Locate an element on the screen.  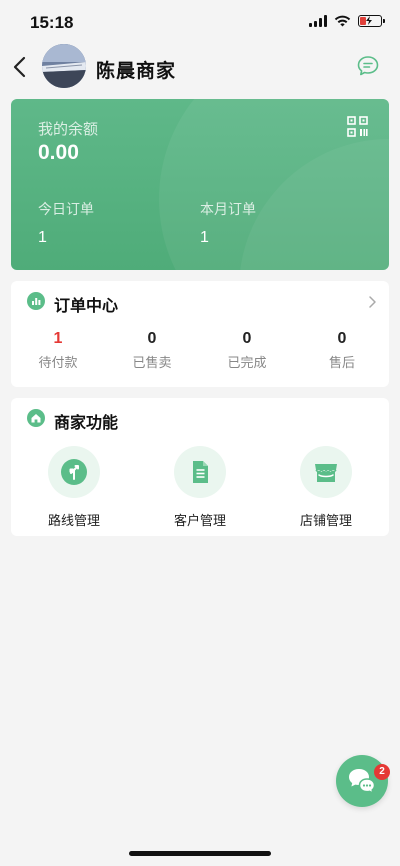
order-status-sold: 0 已售卖 is located at coordinates (152, 350).